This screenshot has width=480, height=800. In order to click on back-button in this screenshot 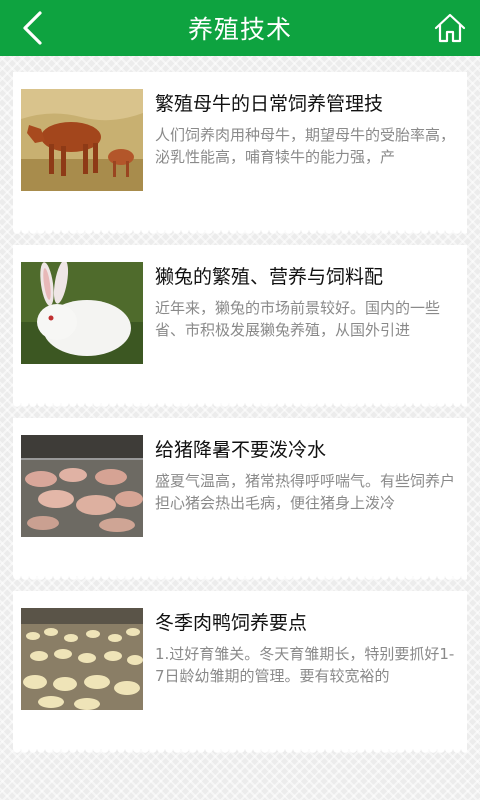, I will do `click(32, 28)`.